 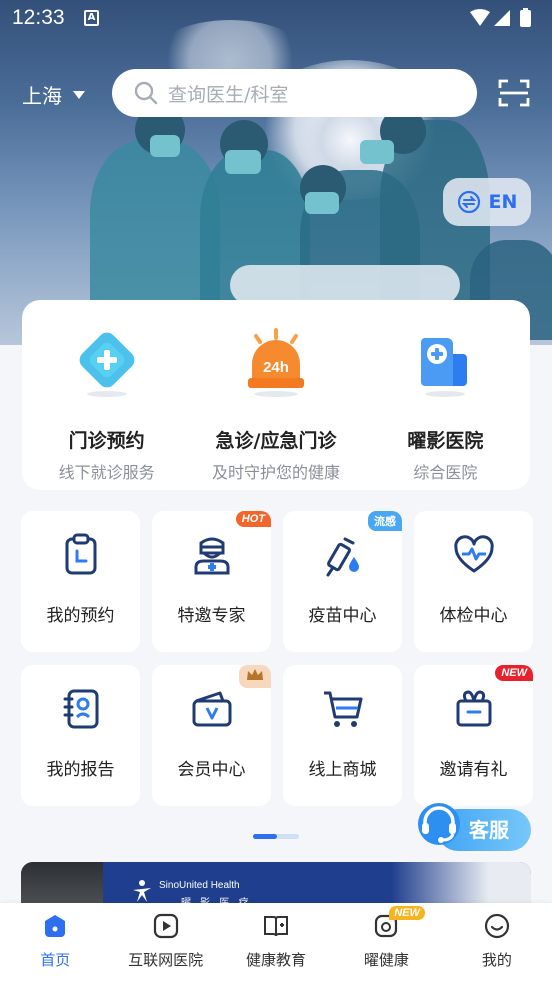 I want to click on report-icon, so click(x=80, y=709).